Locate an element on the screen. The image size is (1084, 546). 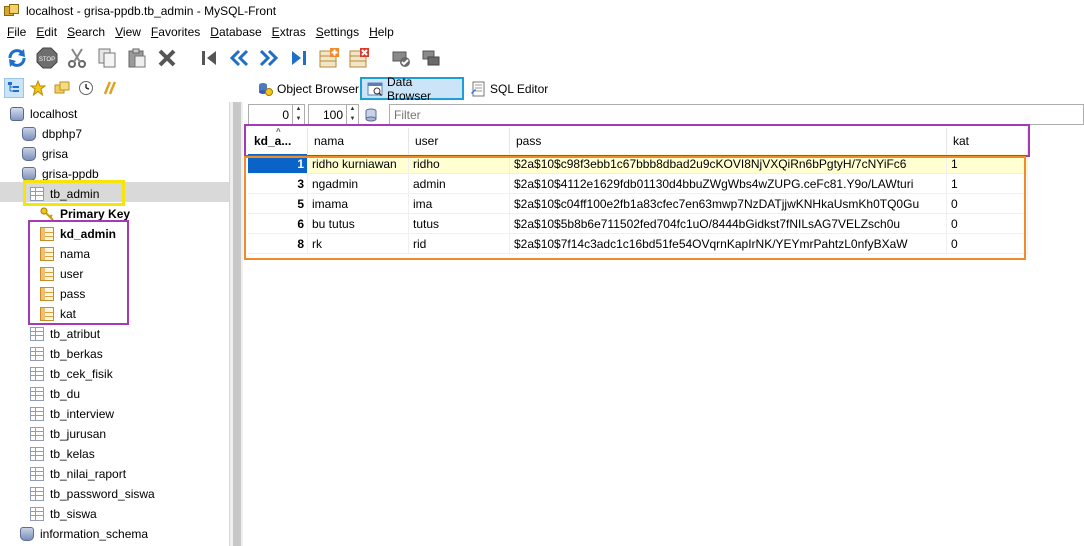
menu-file: File is located at coordinates (16, 32).